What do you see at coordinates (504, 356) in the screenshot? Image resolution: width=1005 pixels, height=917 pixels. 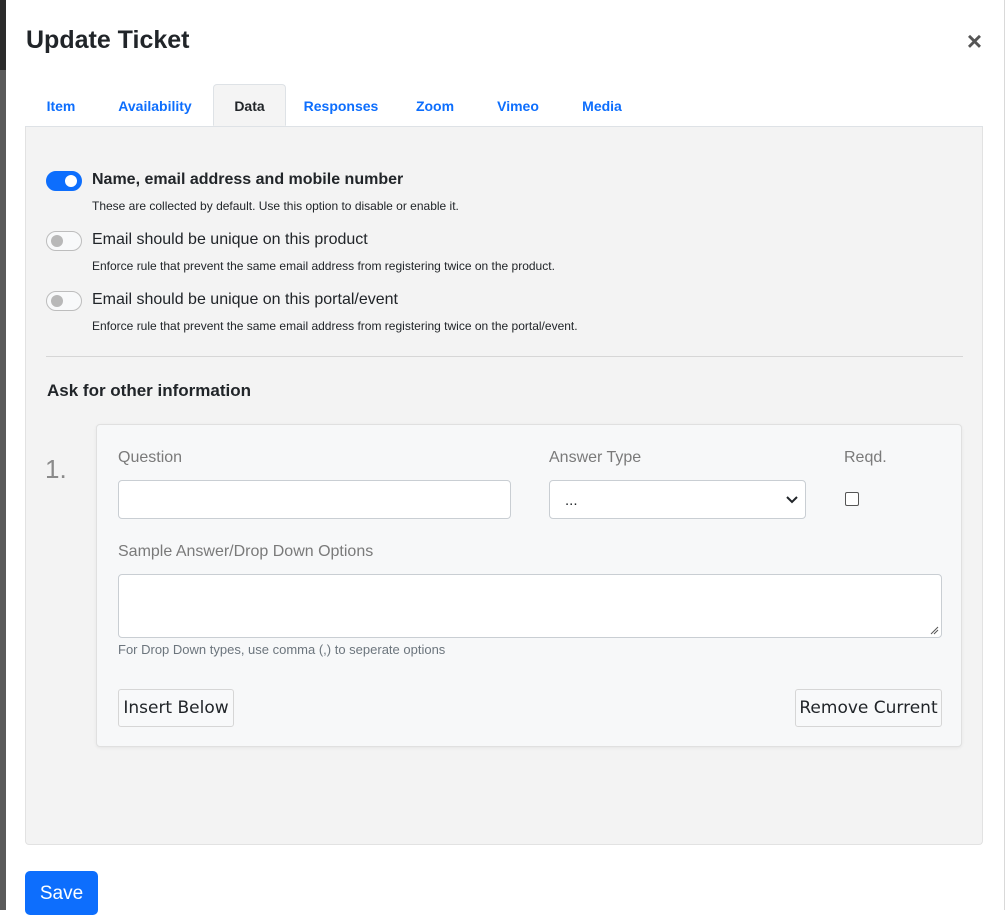 I see `section-divider` at bounding box center [504, 356].